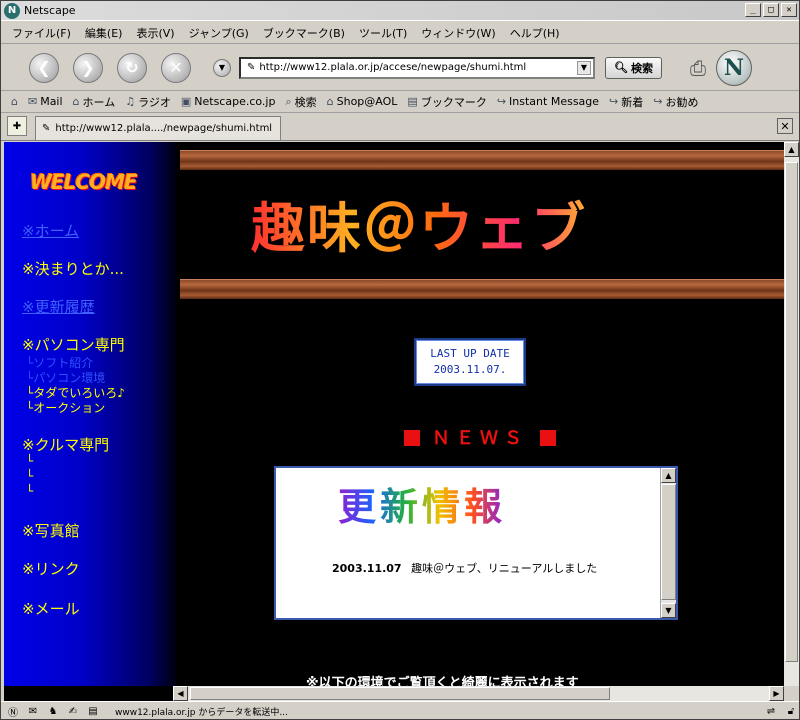  Describe the element at coordinates (675, 102) in the screenshot. I see `bookmark-recommend: ↪ お勧め` at that location.